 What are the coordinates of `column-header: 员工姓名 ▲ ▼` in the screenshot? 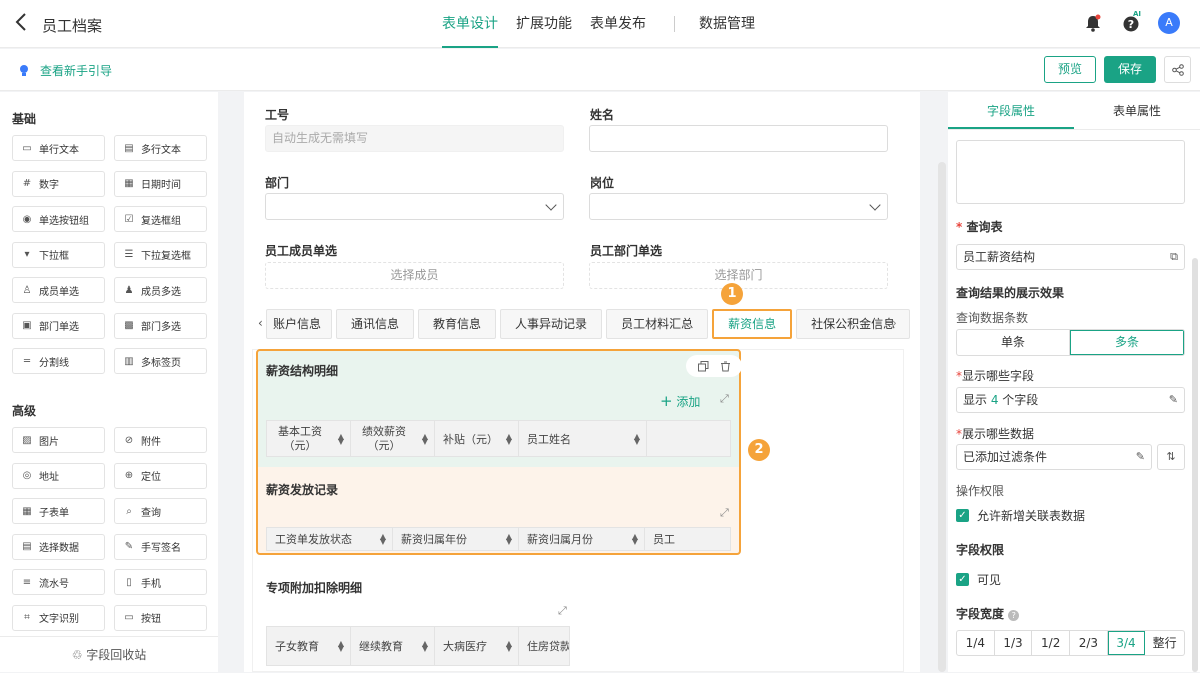 It's located at (583, 438).